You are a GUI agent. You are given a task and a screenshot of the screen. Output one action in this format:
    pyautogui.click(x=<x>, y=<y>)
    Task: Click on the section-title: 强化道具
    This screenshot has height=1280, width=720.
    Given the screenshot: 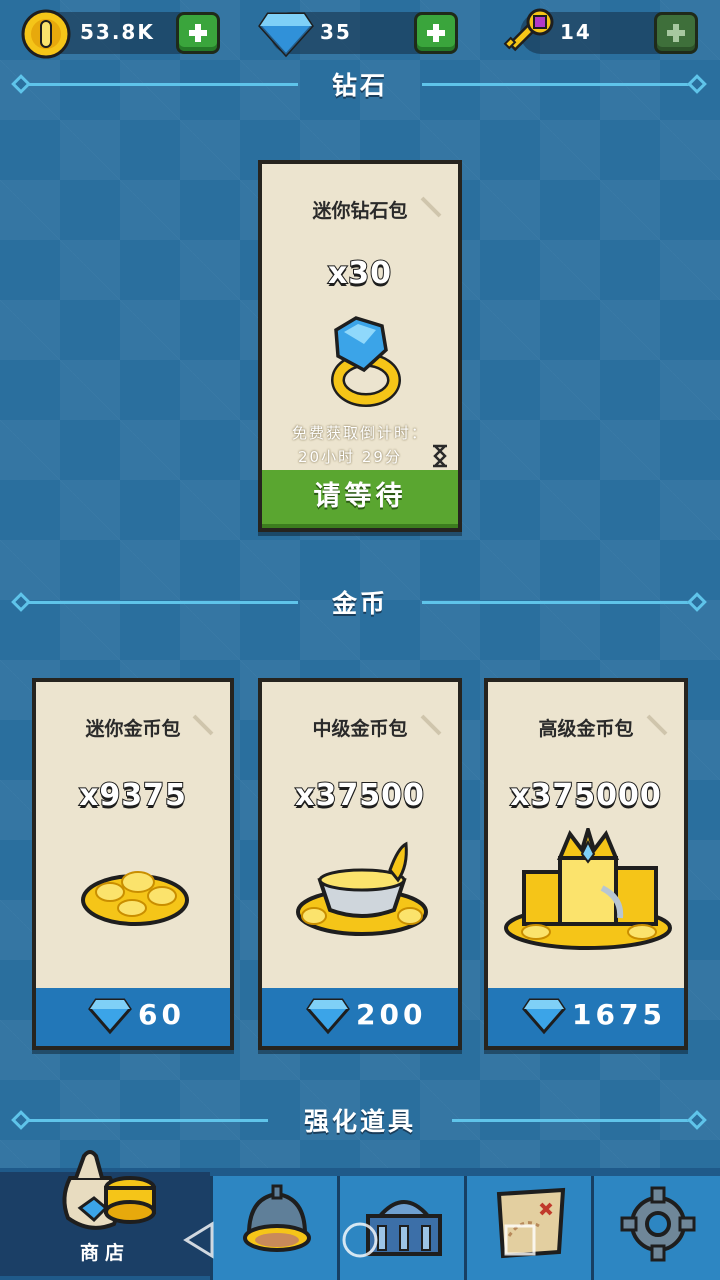 What is the action you would take?
    pyautogui.click(x=359, y=1121)
    